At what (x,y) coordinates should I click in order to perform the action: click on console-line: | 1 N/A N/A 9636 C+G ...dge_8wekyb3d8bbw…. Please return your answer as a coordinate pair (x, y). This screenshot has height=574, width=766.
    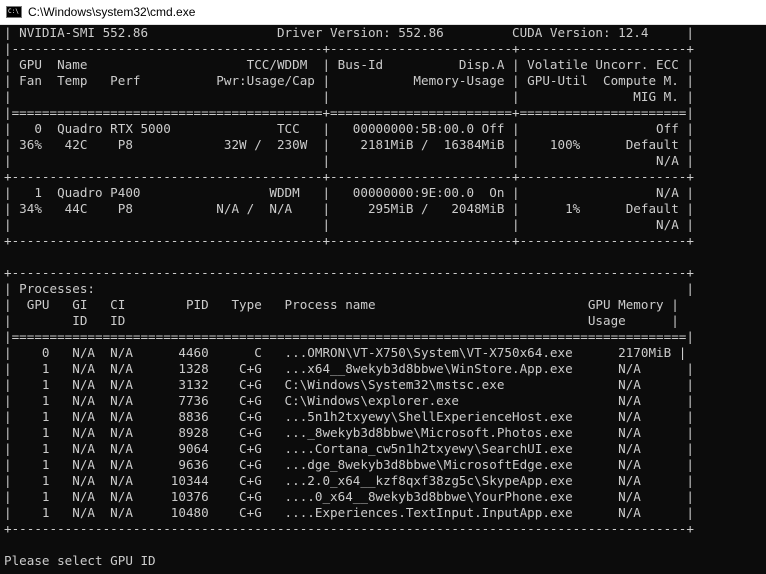
    Looking at the image, I should click on (349, 464).